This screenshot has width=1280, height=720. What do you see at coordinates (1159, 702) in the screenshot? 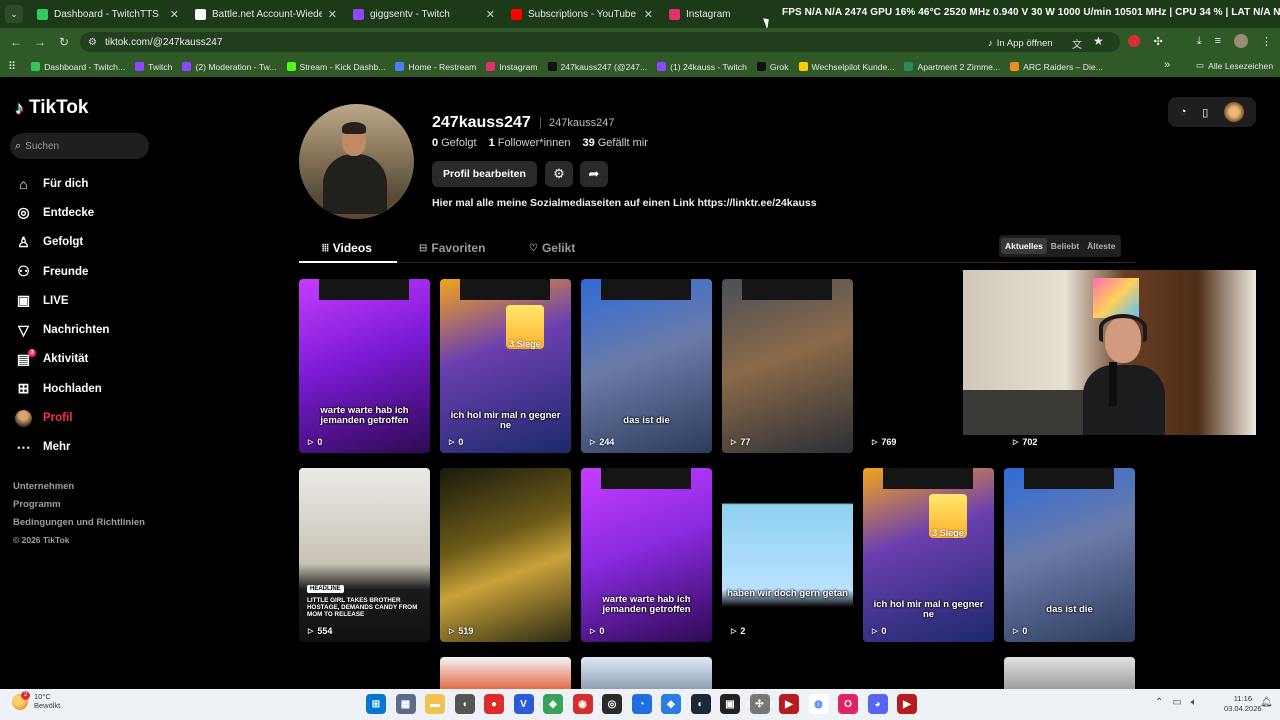
I see `chevron-up-icon: ⌃` at bounding box center [1159, 702].